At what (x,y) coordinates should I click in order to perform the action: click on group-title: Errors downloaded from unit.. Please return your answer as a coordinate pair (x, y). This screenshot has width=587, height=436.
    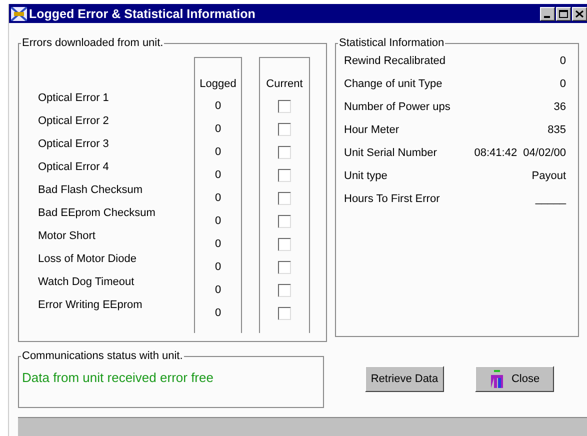
    Looking at the image, I should click on (92, 43).